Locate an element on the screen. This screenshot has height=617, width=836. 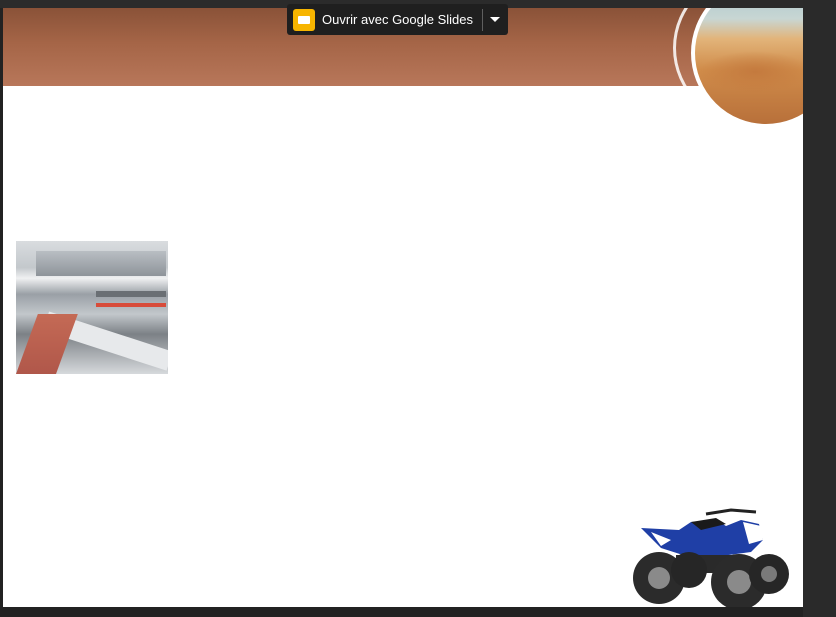
kitchen-floor is located at coordinates (47, 344).